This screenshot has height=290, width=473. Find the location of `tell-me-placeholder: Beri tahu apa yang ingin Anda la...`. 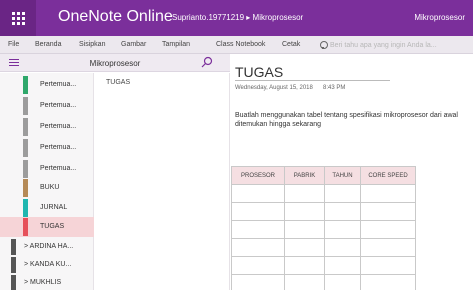

tell-me-placeholder: Beri tahu apa yang ingin Anda la... is located at coordinates (383, 45).